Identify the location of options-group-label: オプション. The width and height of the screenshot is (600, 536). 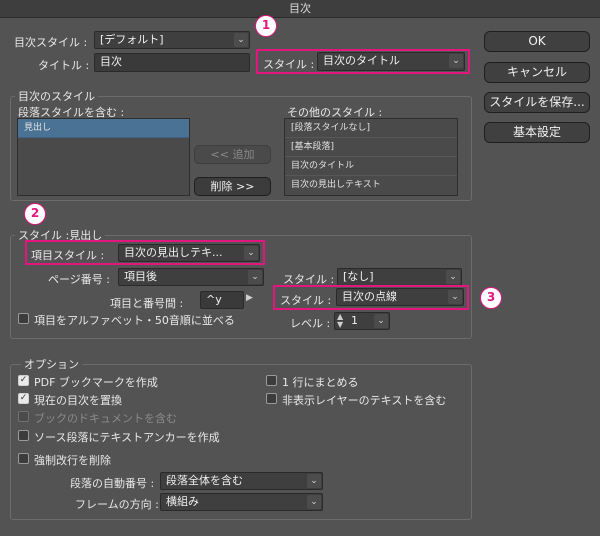
(51, 364).